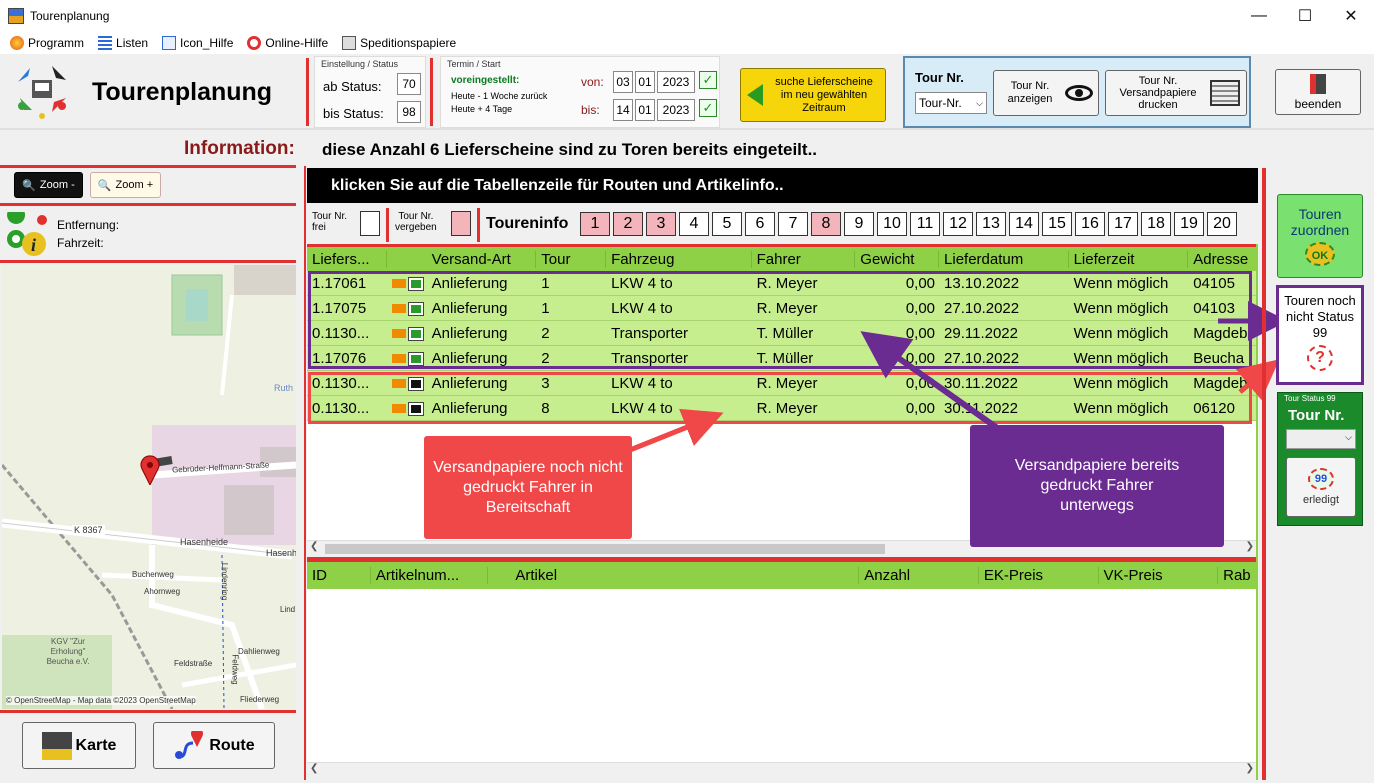 The height and width of the screenshot is (783, 1374). What do you see at coordinates (48, 185) in the screenshot?
I see `zoom-out-button: 🔍 Zoom -` at bounding box center [48, 185].